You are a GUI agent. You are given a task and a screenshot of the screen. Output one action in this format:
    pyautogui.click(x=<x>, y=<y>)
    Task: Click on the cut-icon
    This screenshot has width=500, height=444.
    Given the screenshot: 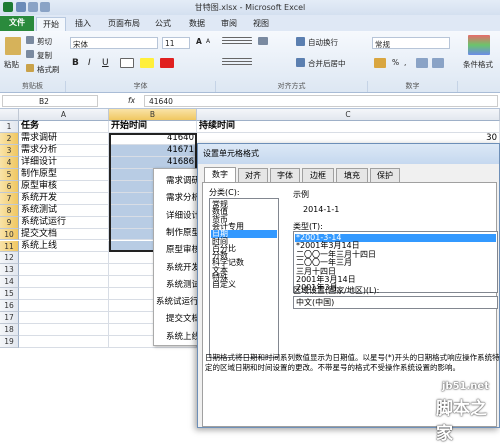 What is the action you would take?
    pyautogui.click(x=30, y=40)
    